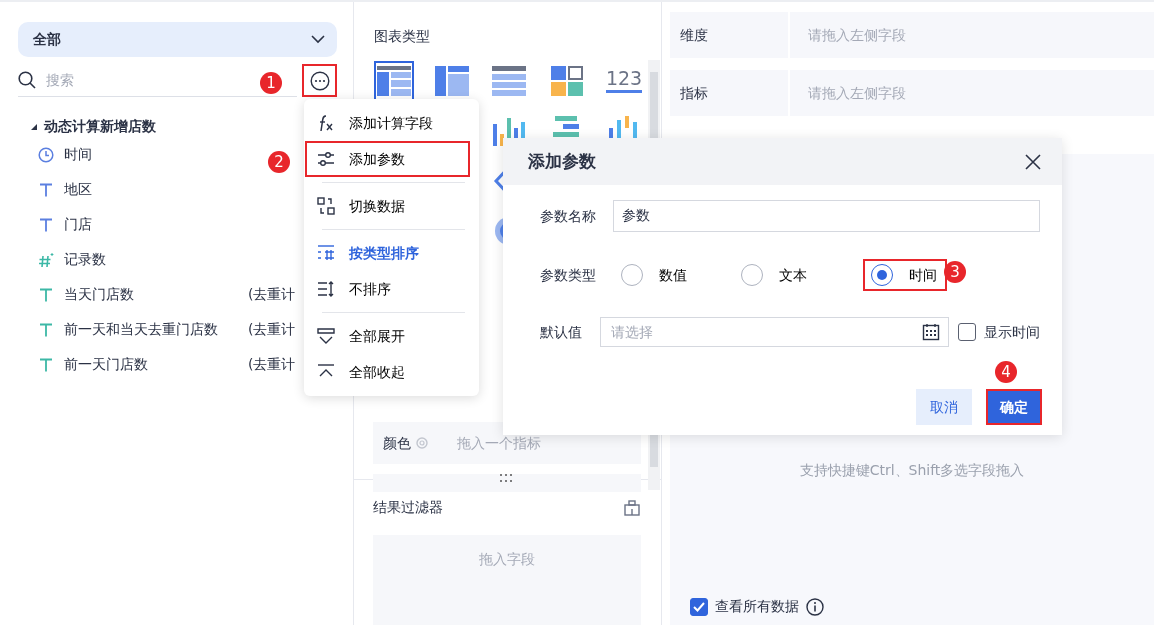 The image size is (1154, 625). Describe the element at coordinates (730, 93) in the screenshot. I see `shelf-label: 指标` at that location.